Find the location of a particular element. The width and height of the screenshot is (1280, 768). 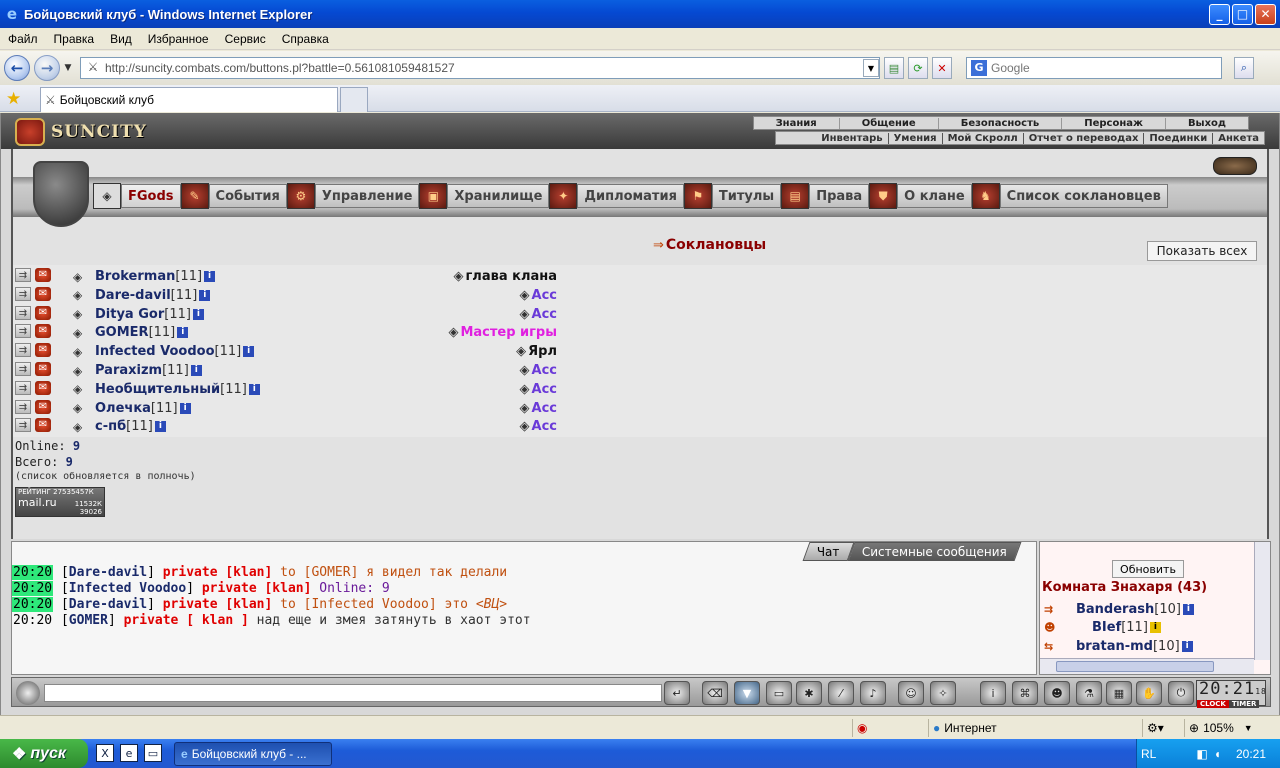

member-name: Ditya Gor[11] i is located at coordinates (149, 314).